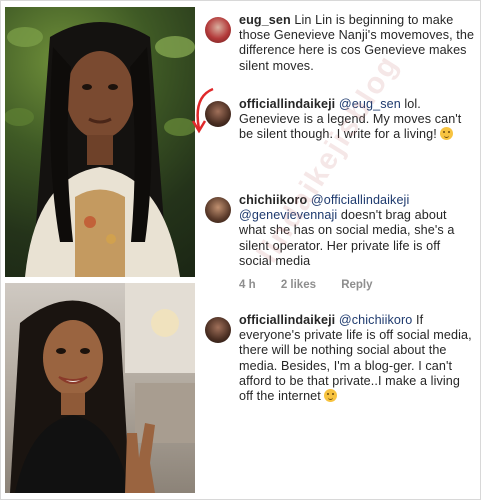 Image resolution: width=481 pixels, height=500 pixels. I want to click on comment-likes: 2 likes, so click(298, 285).